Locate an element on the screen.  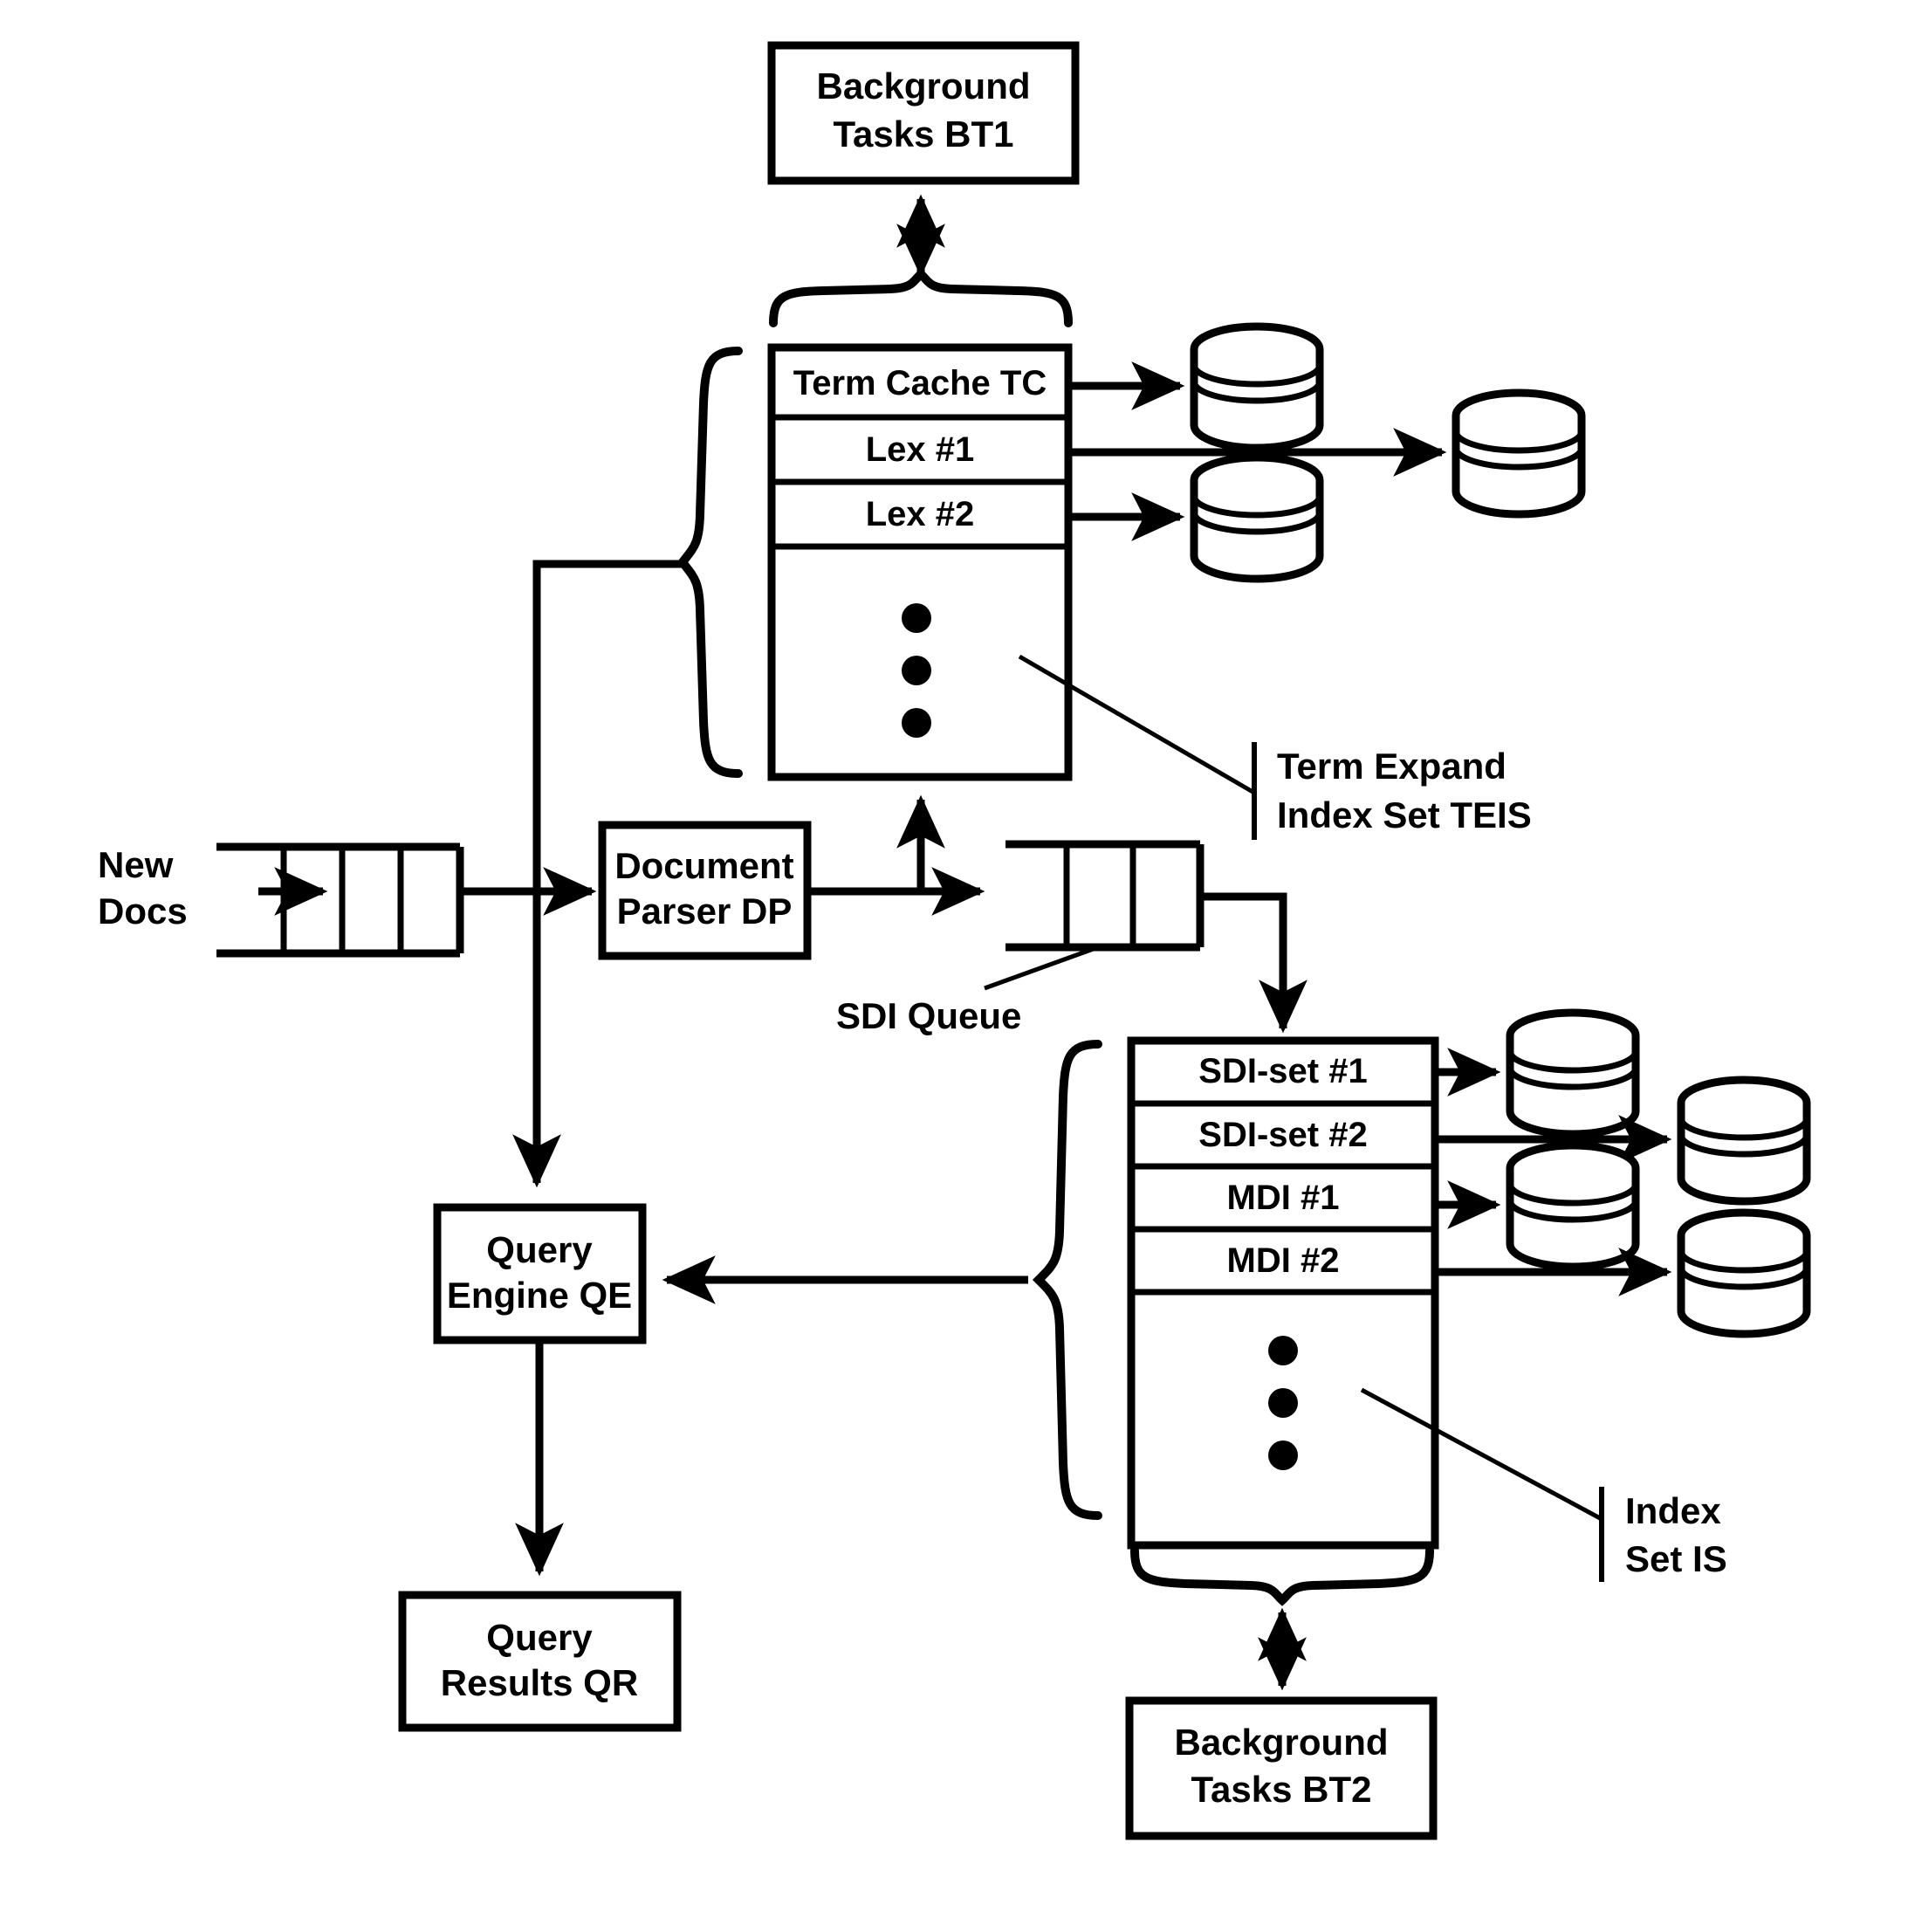
new-docs-source: New Docs is located at coordinates (213, 888).